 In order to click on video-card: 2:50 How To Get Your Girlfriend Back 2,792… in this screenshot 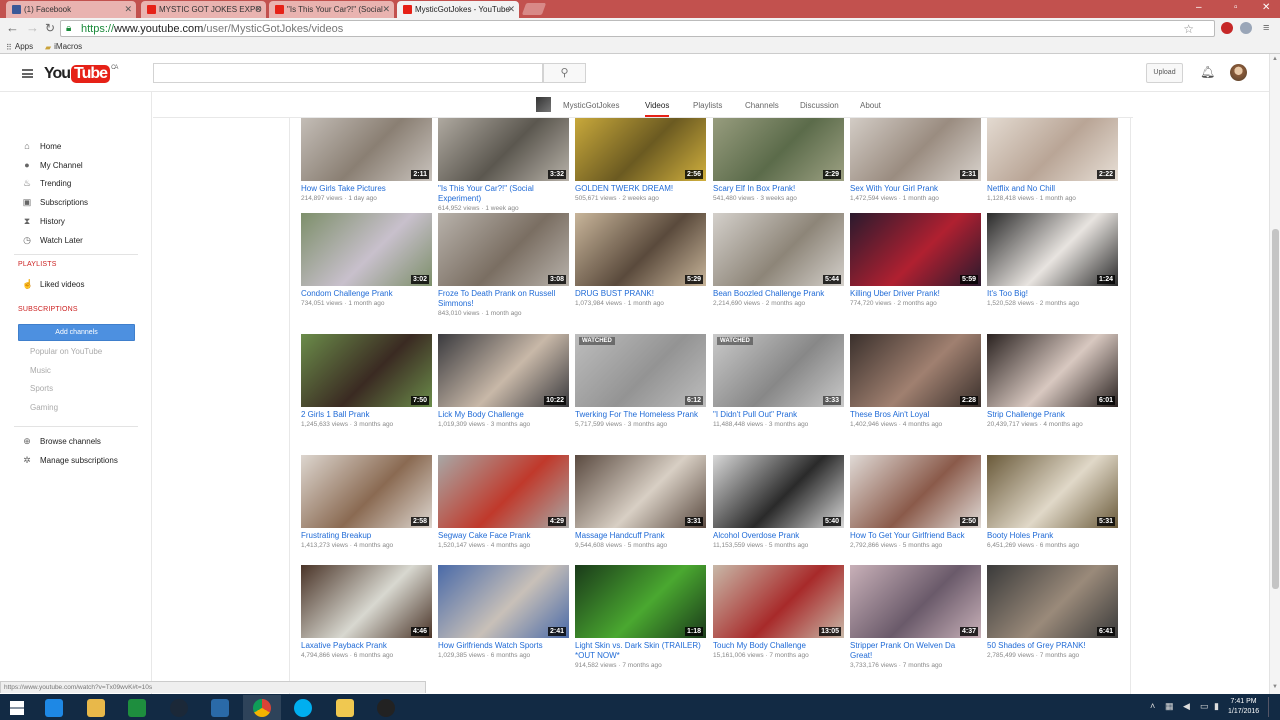, I will do `click(916, 502)`.